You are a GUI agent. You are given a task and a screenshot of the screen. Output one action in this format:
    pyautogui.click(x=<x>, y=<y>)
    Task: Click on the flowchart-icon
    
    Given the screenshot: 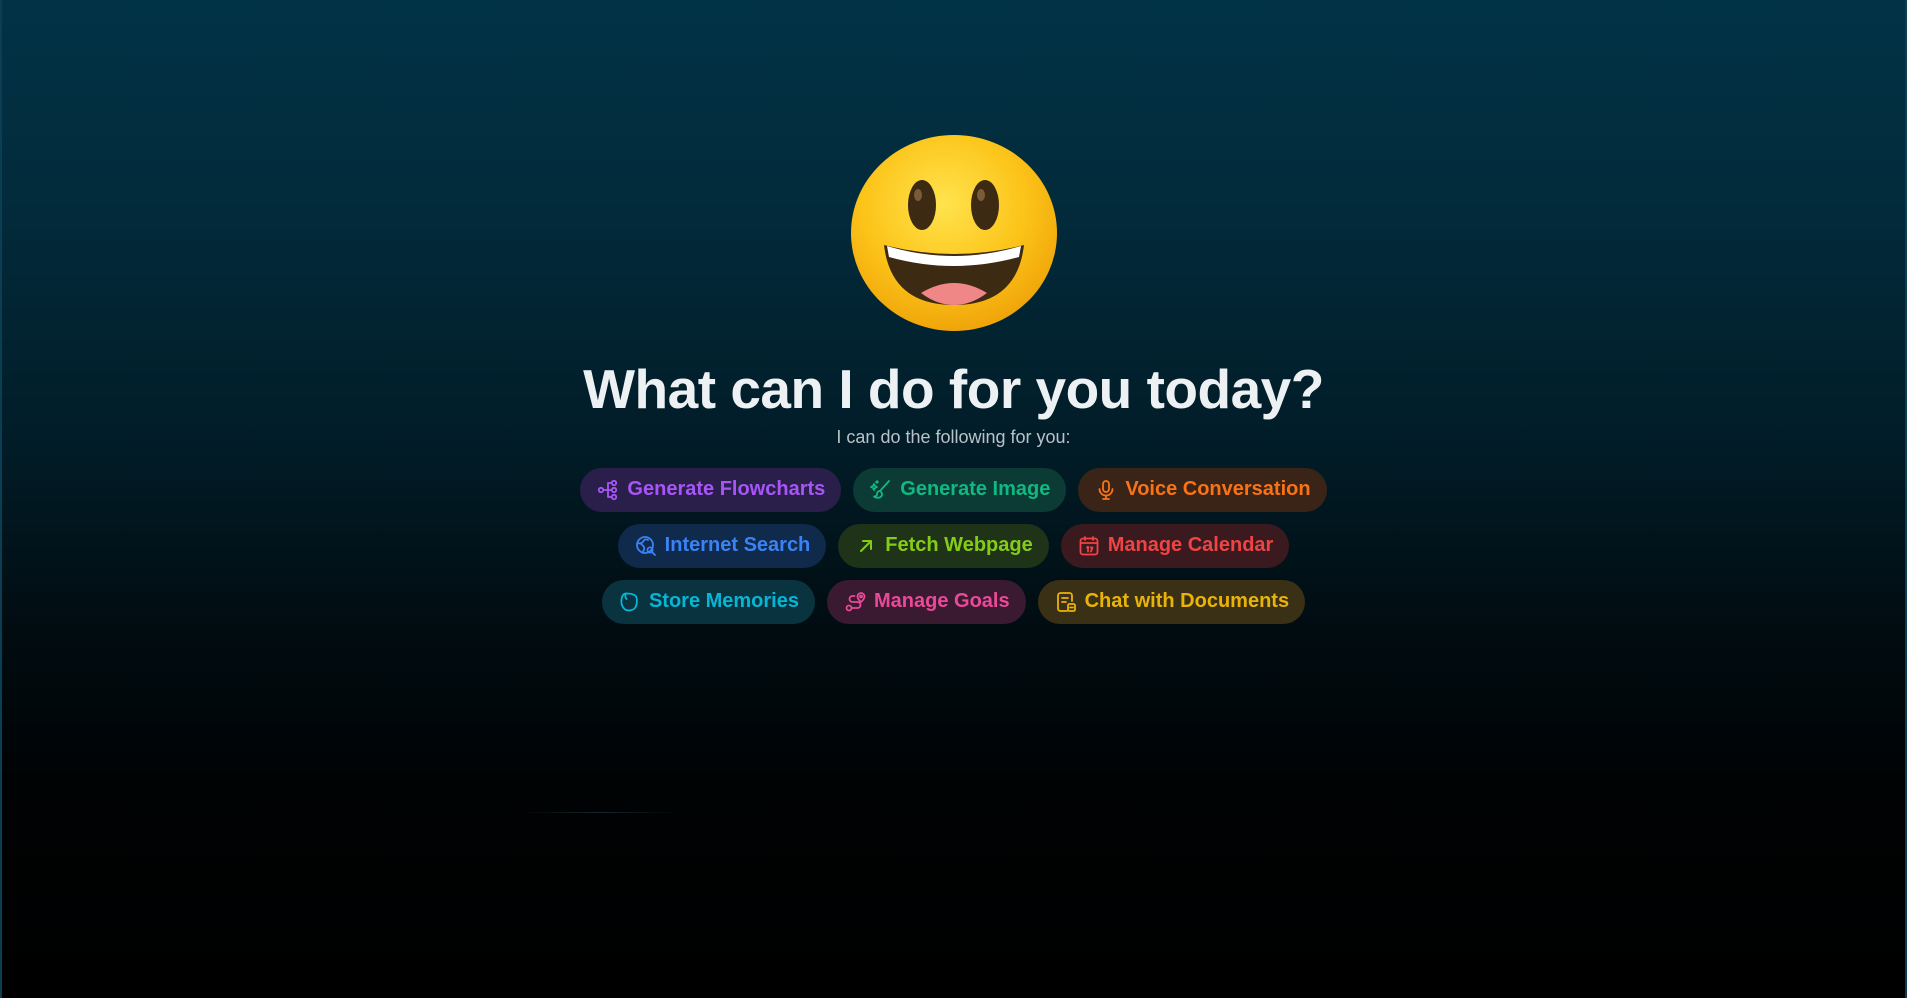 What is the action you would take?
    pyautogui.click(x=608, y=489)
    